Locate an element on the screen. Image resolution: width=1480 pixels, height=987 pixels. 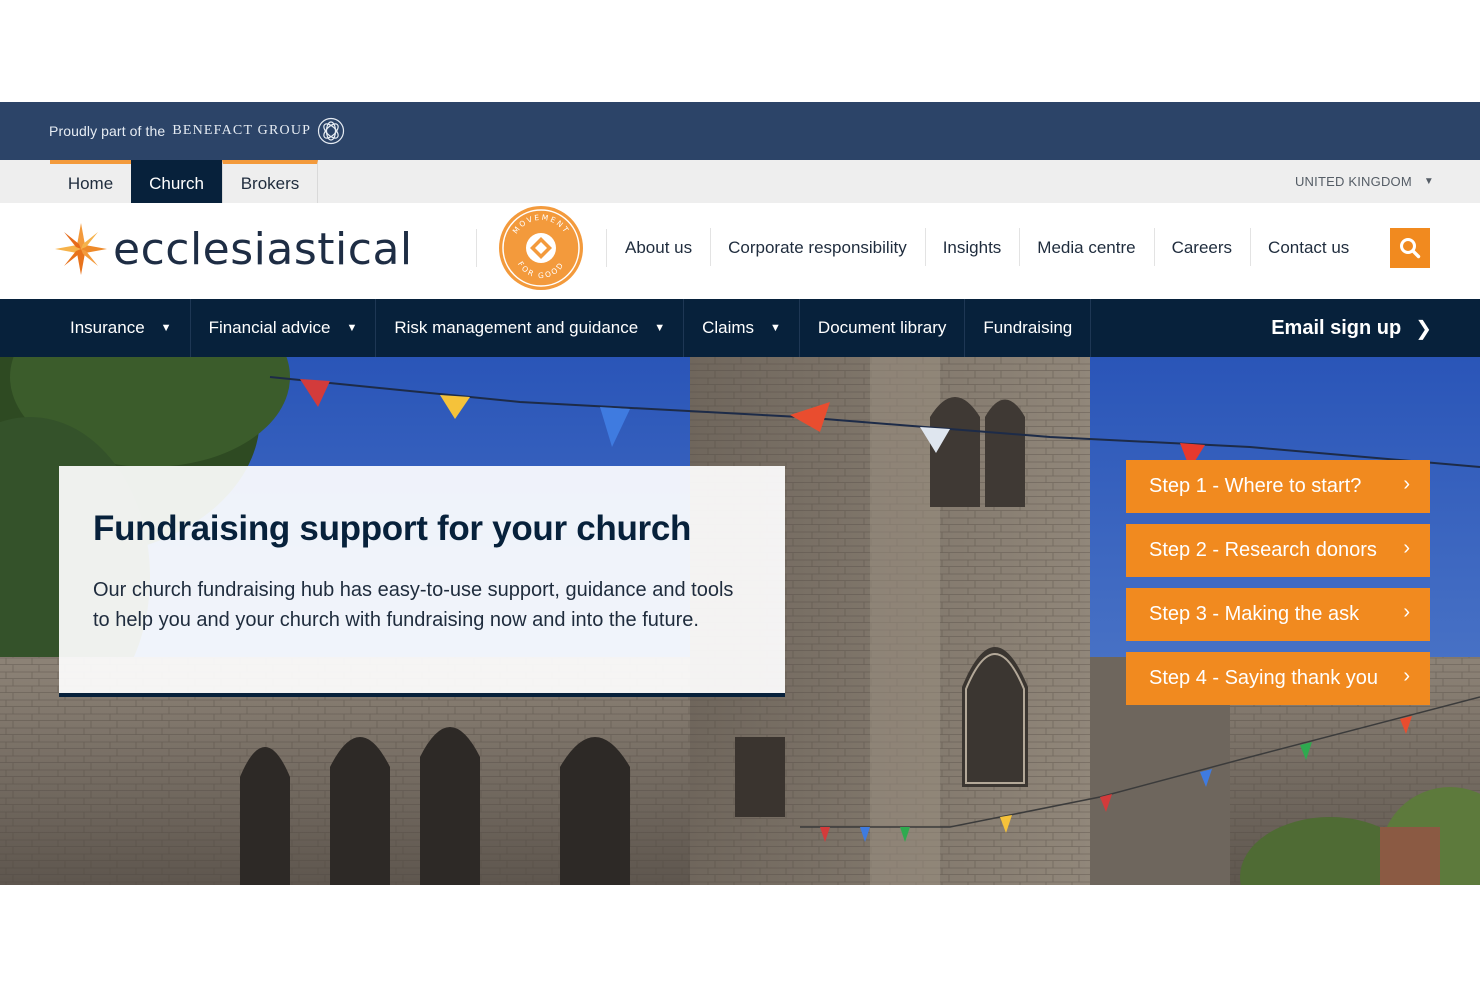
nav-risk-management: Risk management and guidance ▼ is located at coordinates (530, 328).